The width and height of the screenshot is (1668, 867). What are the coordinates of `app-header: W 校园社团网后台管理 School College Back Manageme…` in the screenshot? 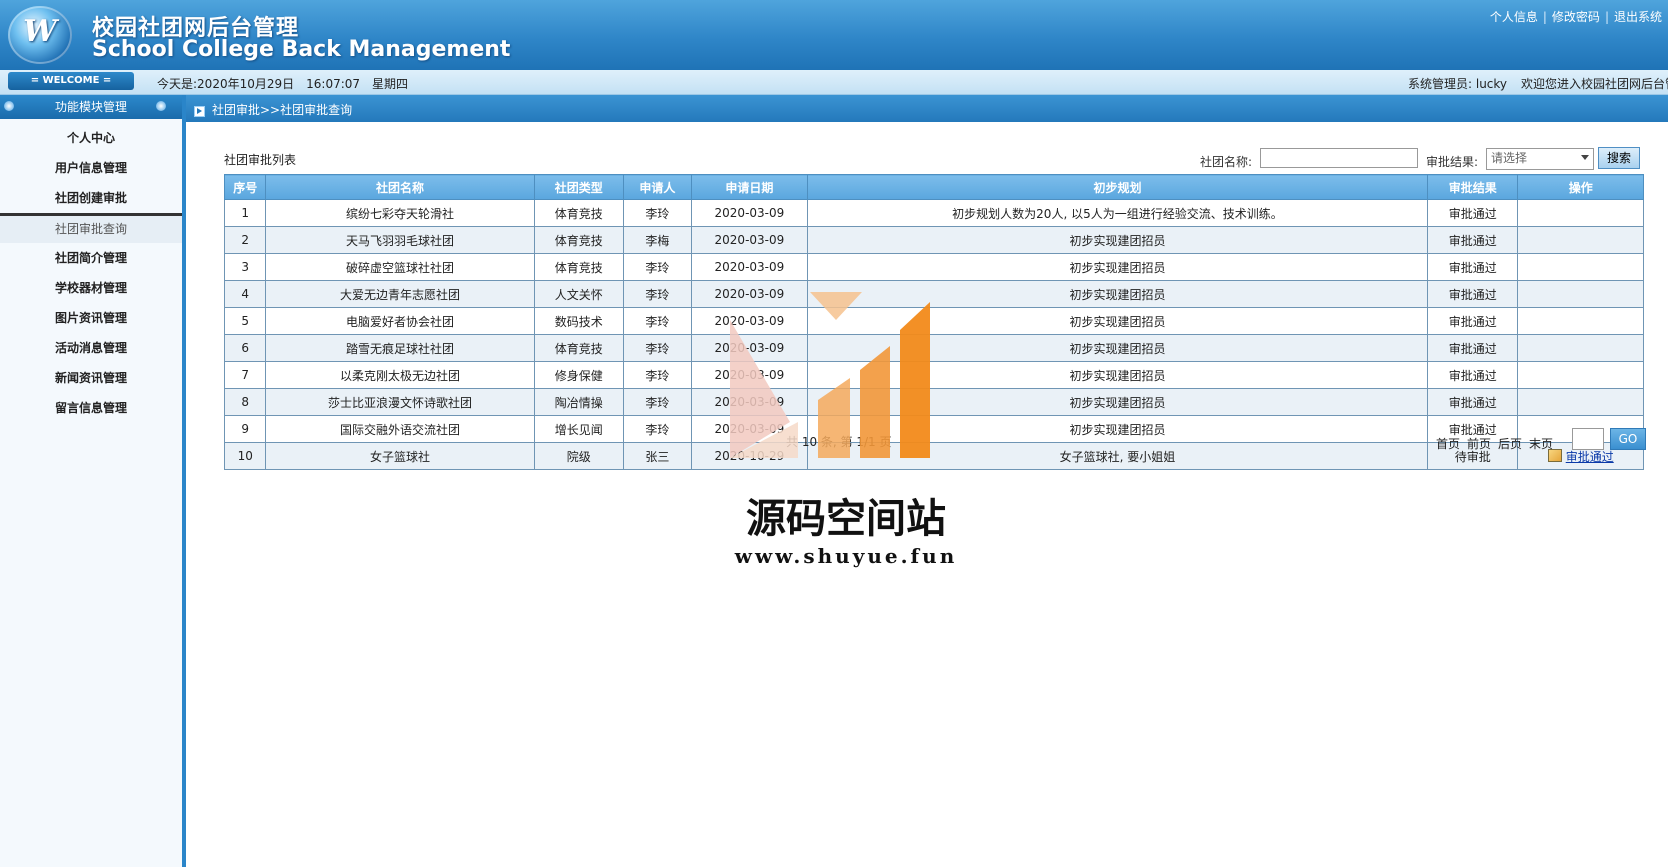 It's located at (834, 35).